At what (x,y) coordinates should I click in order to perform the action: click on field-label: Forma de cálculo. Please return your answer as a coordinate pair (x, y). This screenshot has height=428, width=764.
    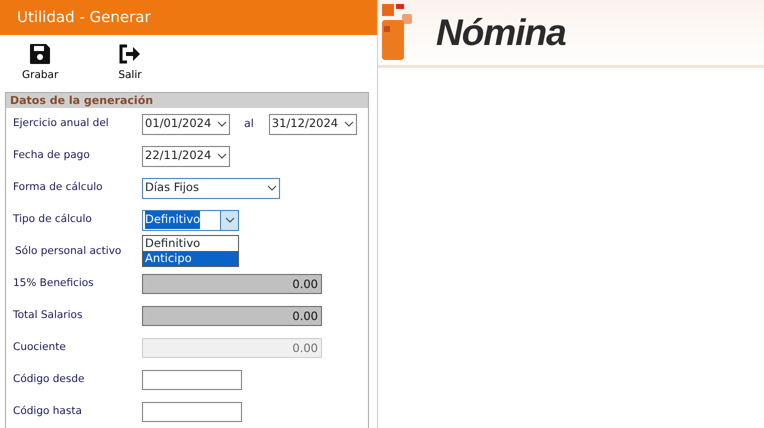
    Looking at the image, I should click on (58, 188).